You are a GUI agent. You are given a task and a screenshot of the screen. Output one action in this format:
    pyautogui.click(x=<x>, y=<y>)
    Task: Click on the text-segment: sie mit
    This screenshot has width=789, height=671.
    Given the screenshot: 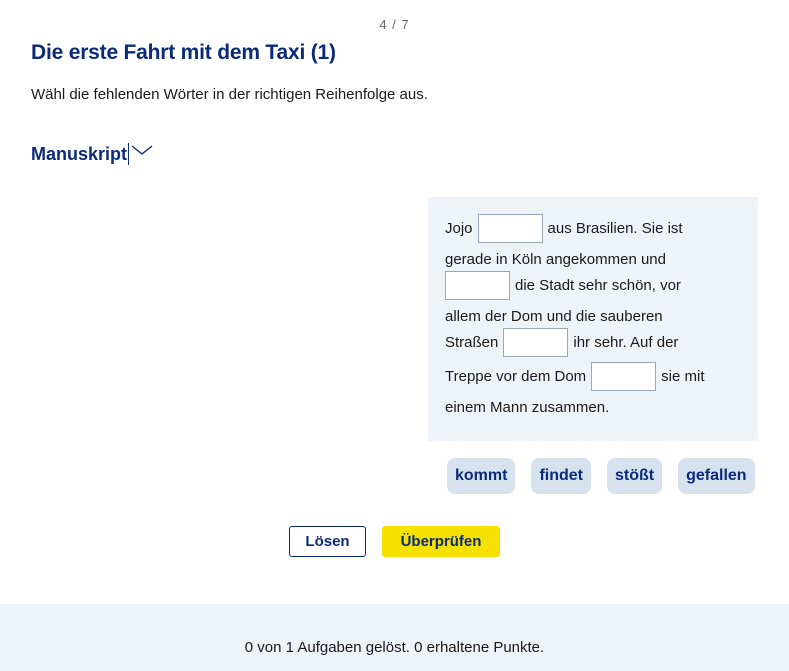 What is the action you would take?
    pyautogui.click(x=683, y=376)
    